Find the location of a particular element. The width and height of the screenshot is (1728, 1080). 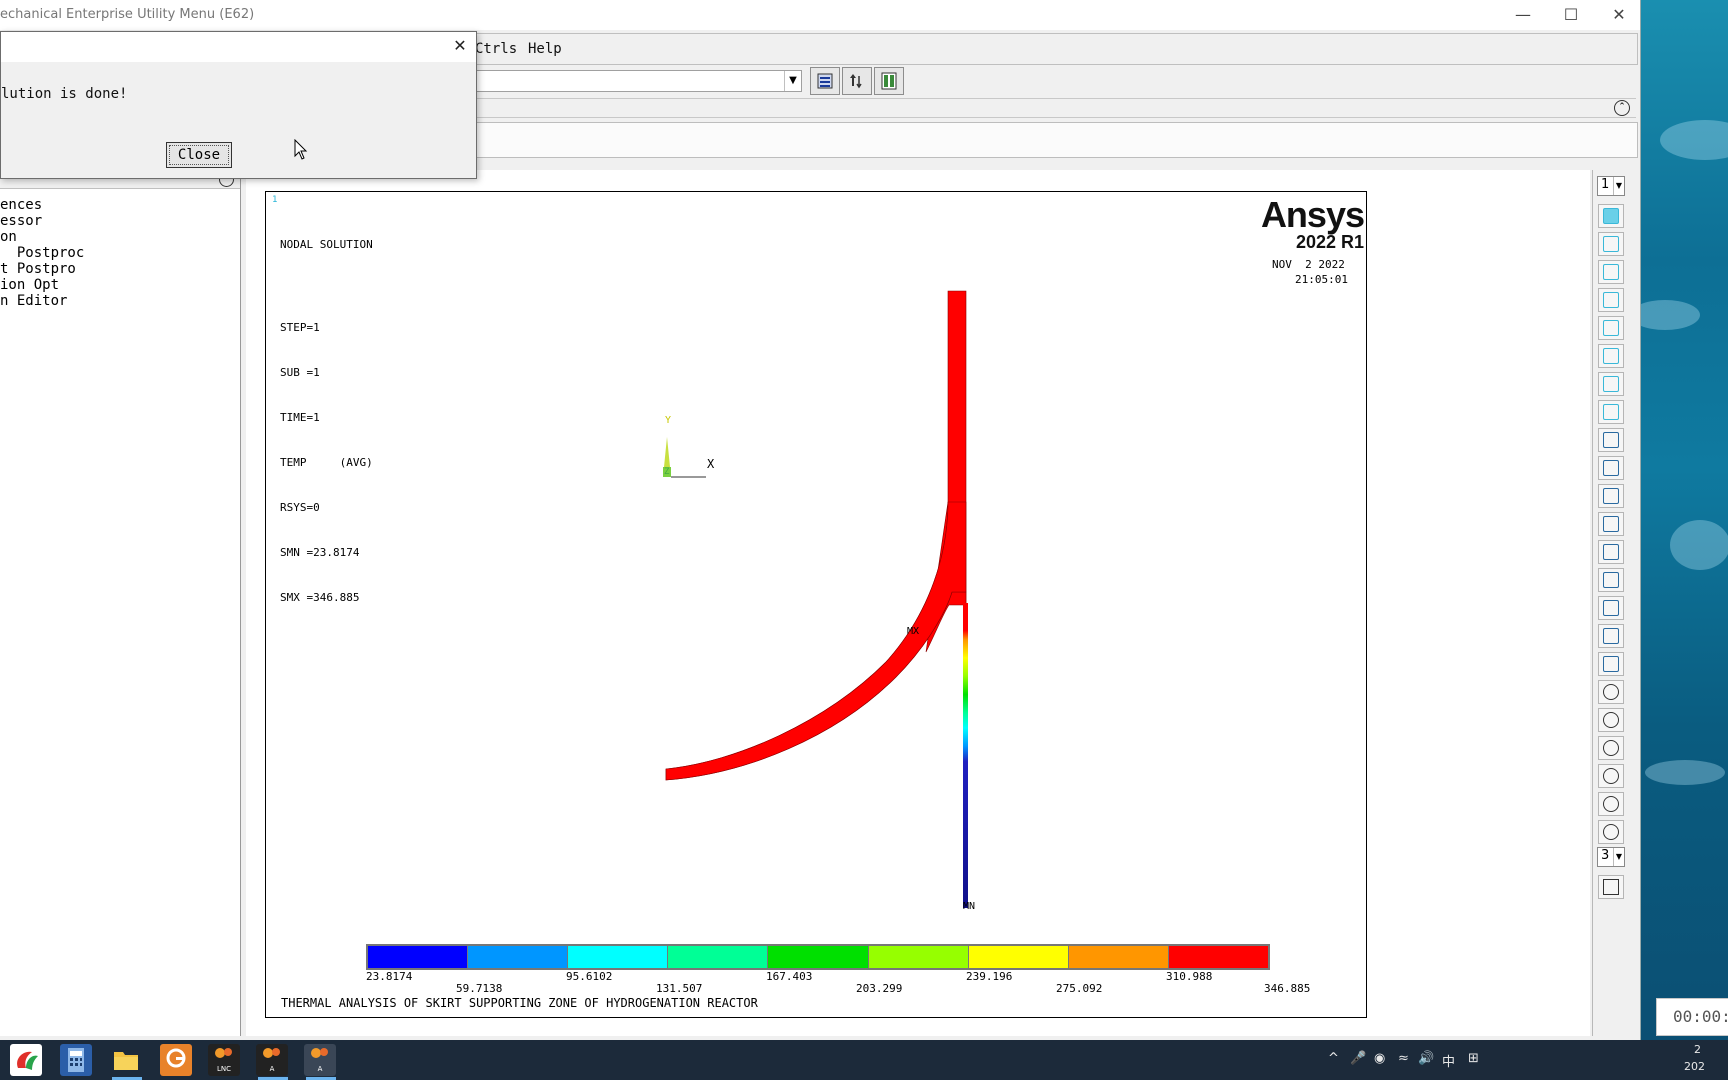

app-tray-icon: ◉ is located at coordinates (1379, 1058).